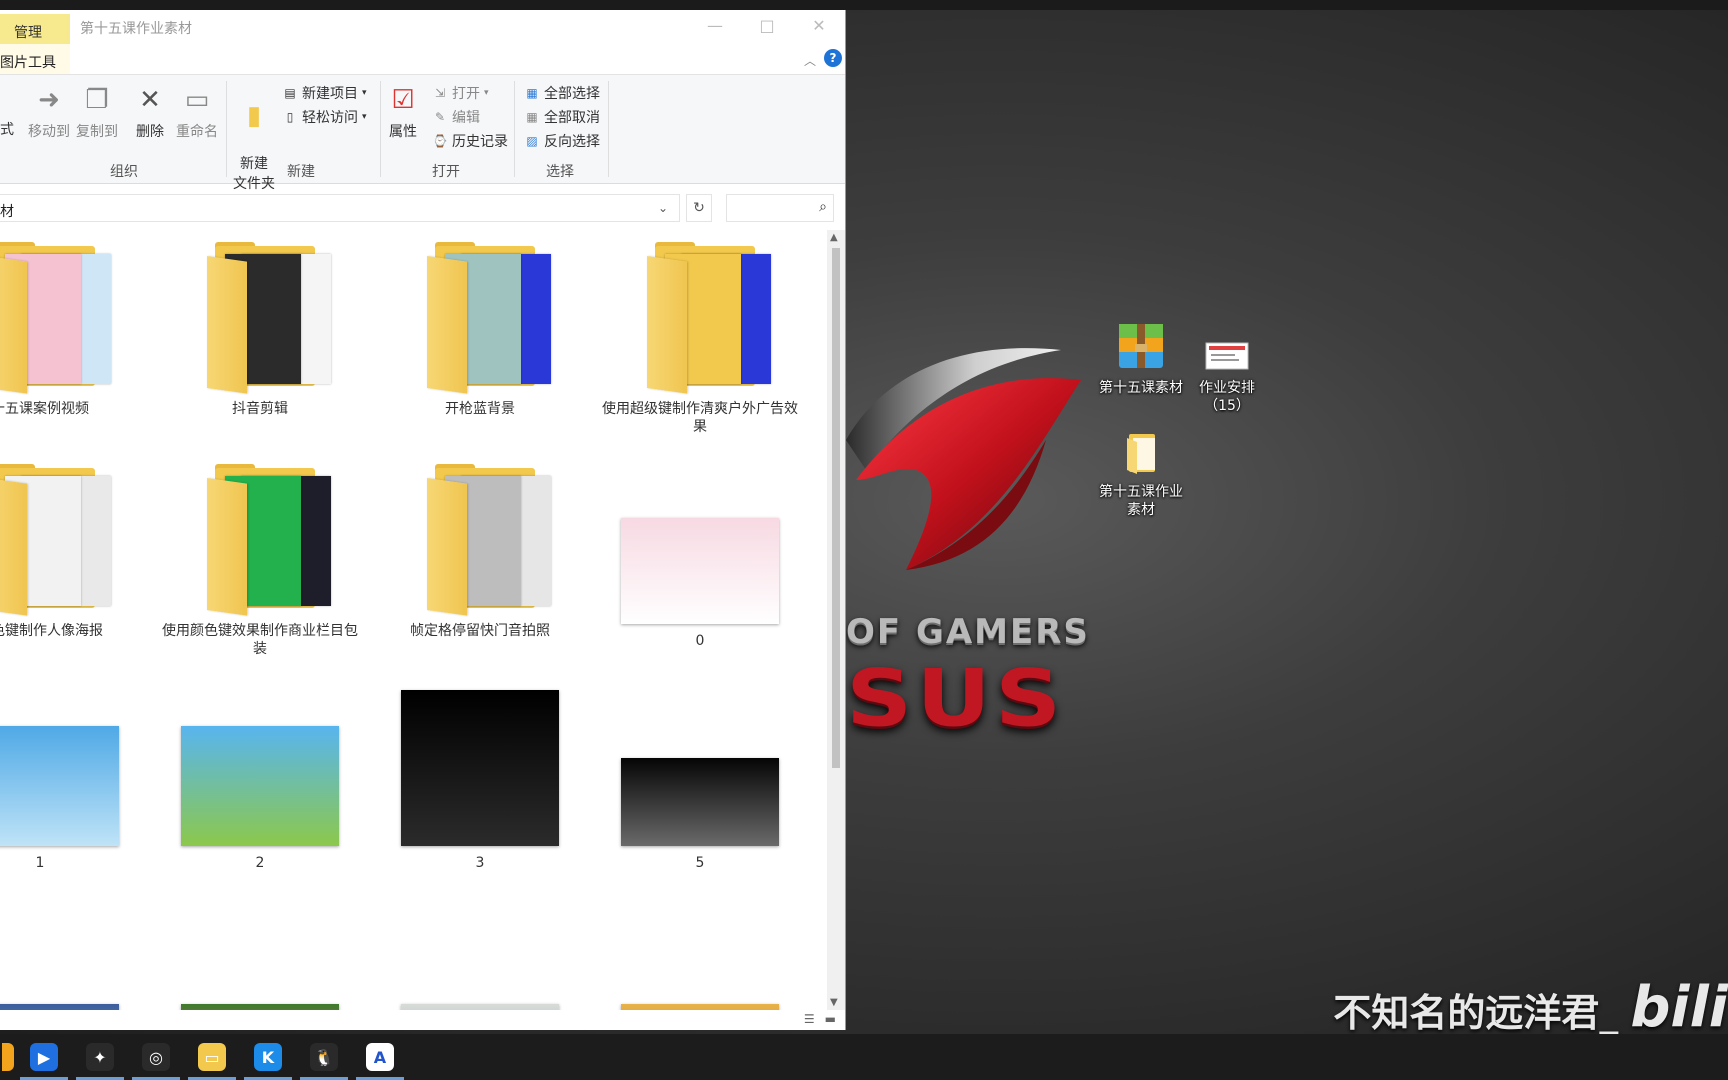  I want to click on desktop-icon-lesson15-materials: 第十五课素材, so click(1141, 359).